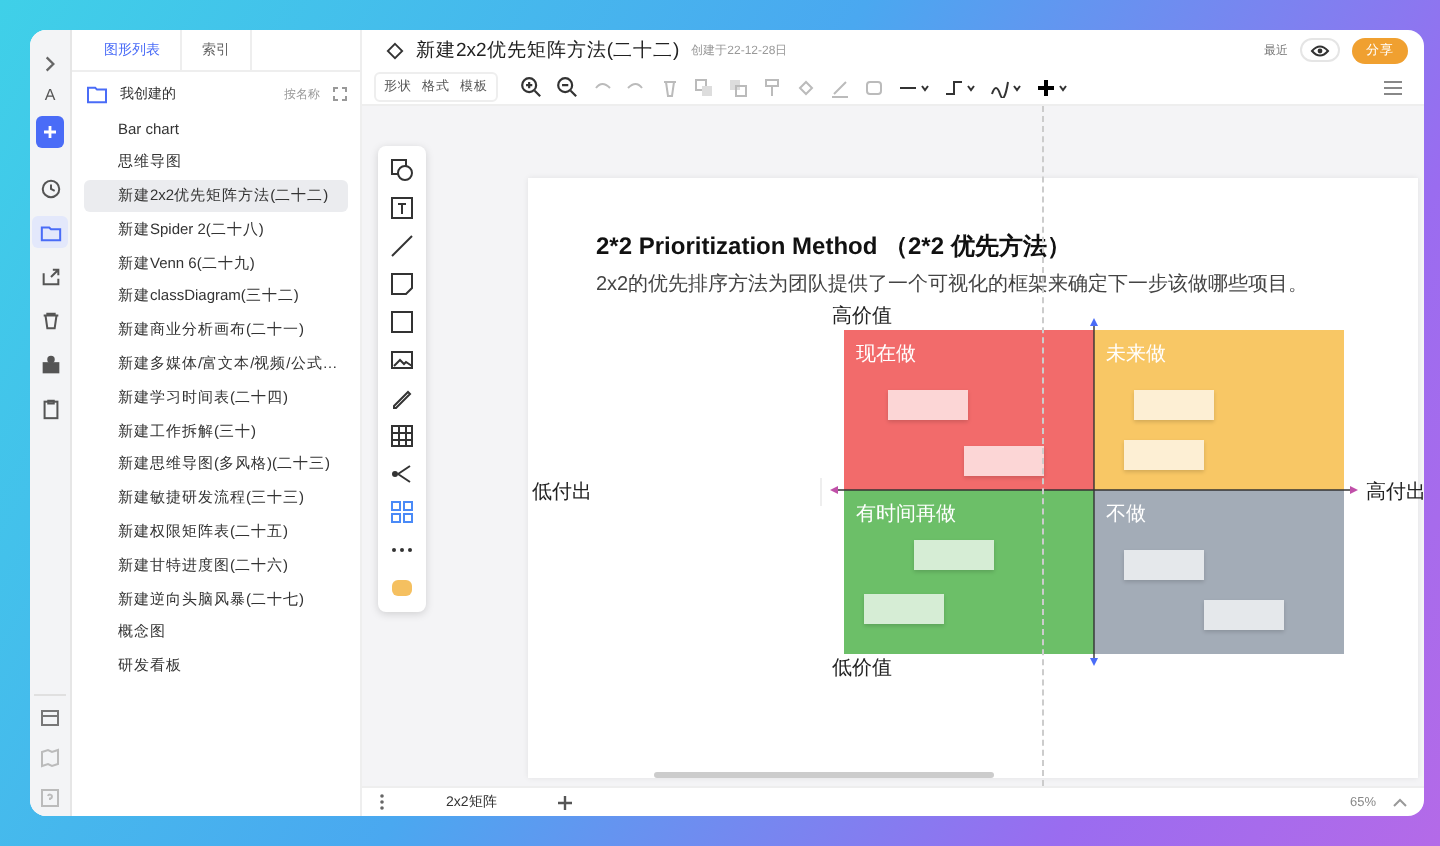 The image size is (1440, 846). What do you see at coordinates (565, 802) in the screenshot?
I see `add-page-icon` at bounding box center [565, 802].